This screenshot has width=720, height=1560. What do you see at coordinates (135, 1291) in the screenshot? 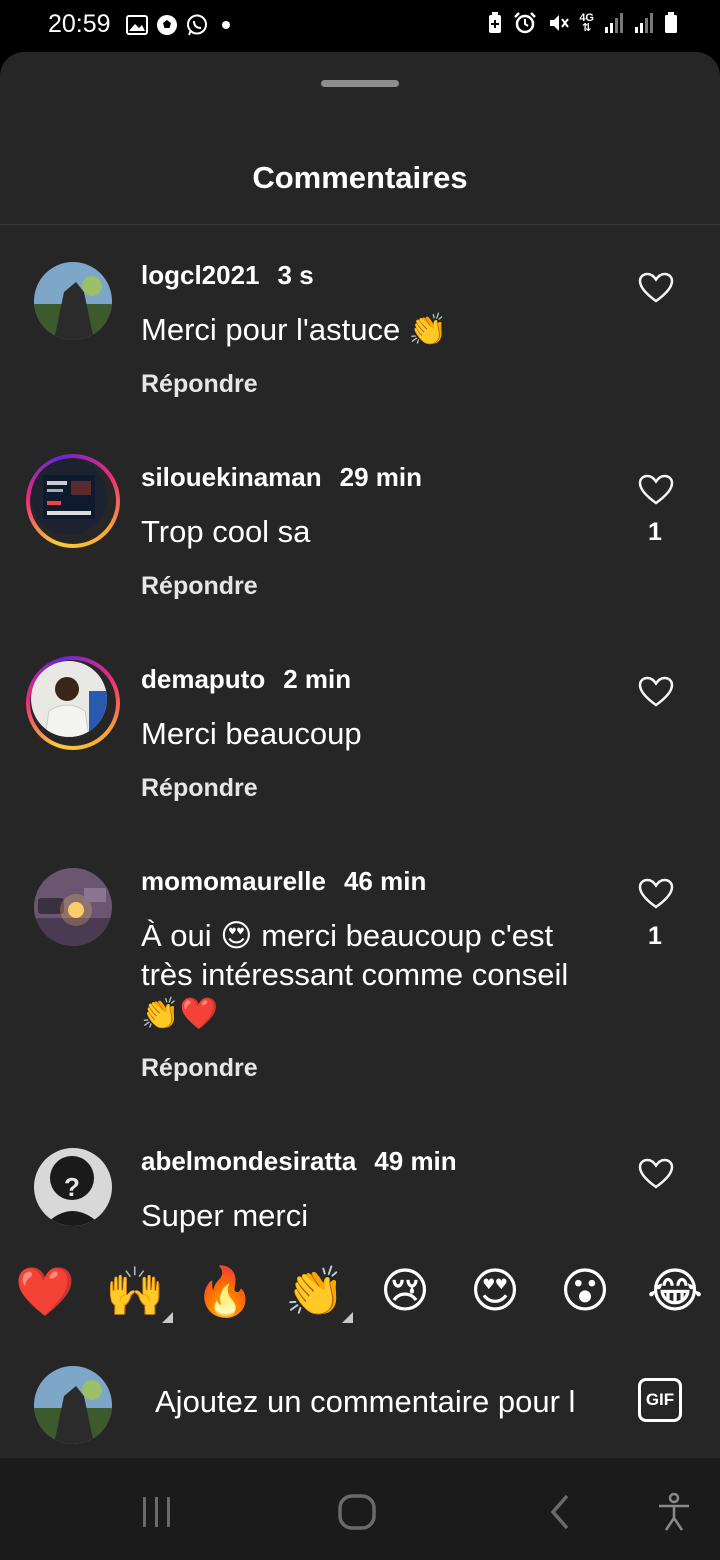
I see `emoji-raising-hands: 🙌` at bounding box center [135, 1291].